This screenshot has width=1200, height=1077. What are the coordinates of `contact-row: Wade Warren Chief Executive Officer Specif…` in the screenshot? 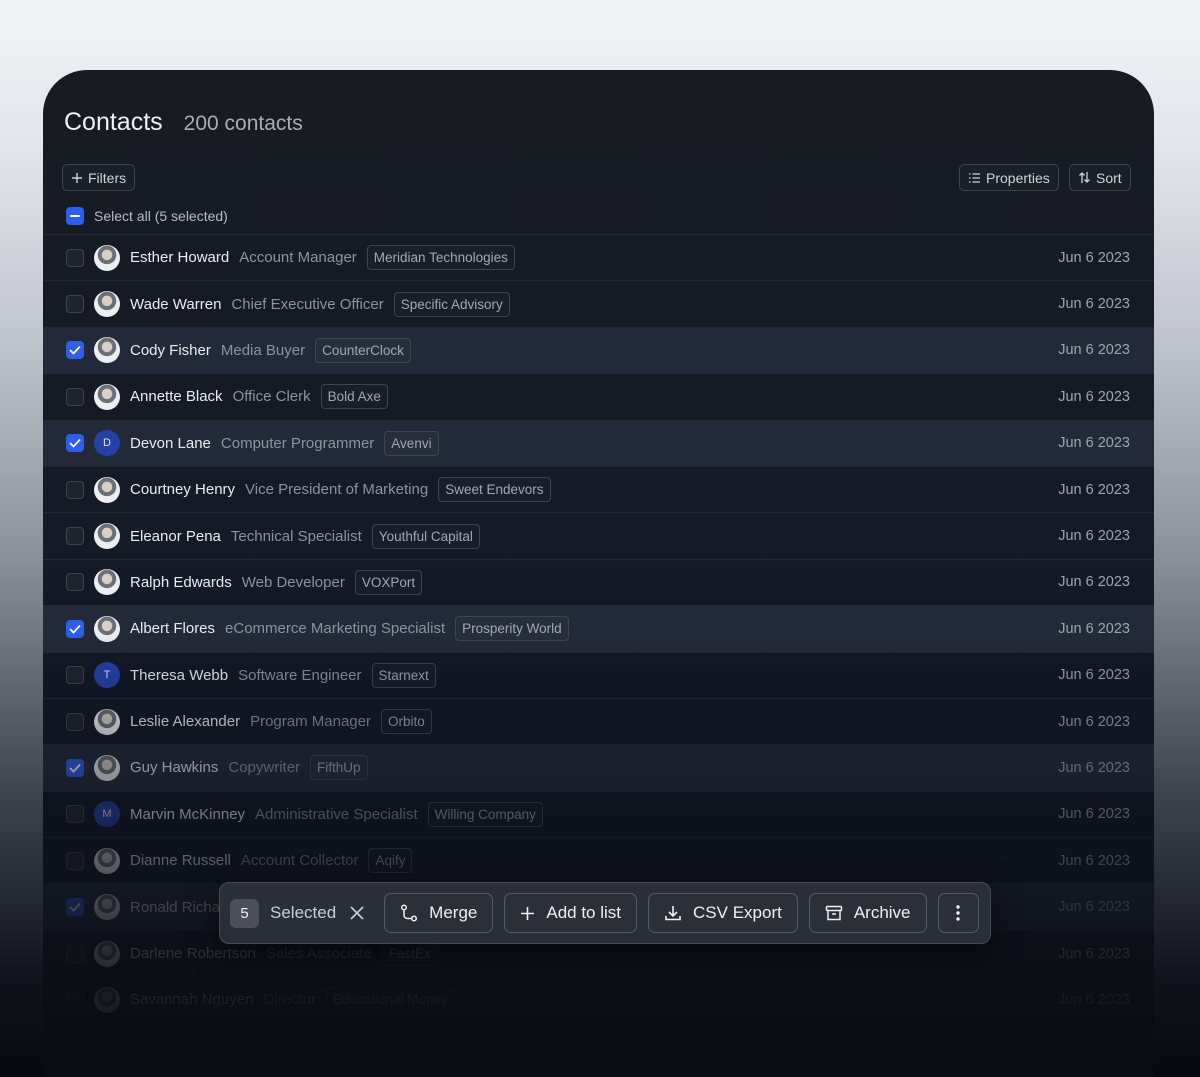 It's located at (598, 303).